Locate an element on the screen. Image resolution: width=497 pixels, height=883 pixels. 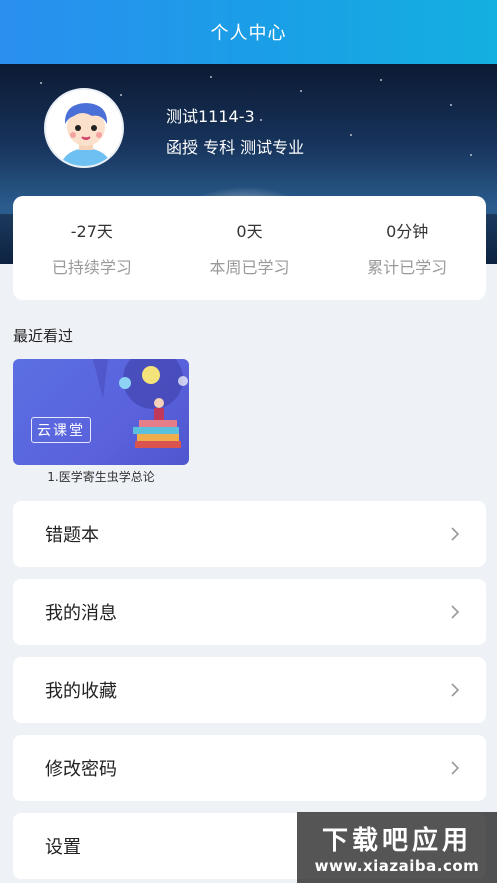
menu-item-label: 设置 is located at coordinates (63, 847).